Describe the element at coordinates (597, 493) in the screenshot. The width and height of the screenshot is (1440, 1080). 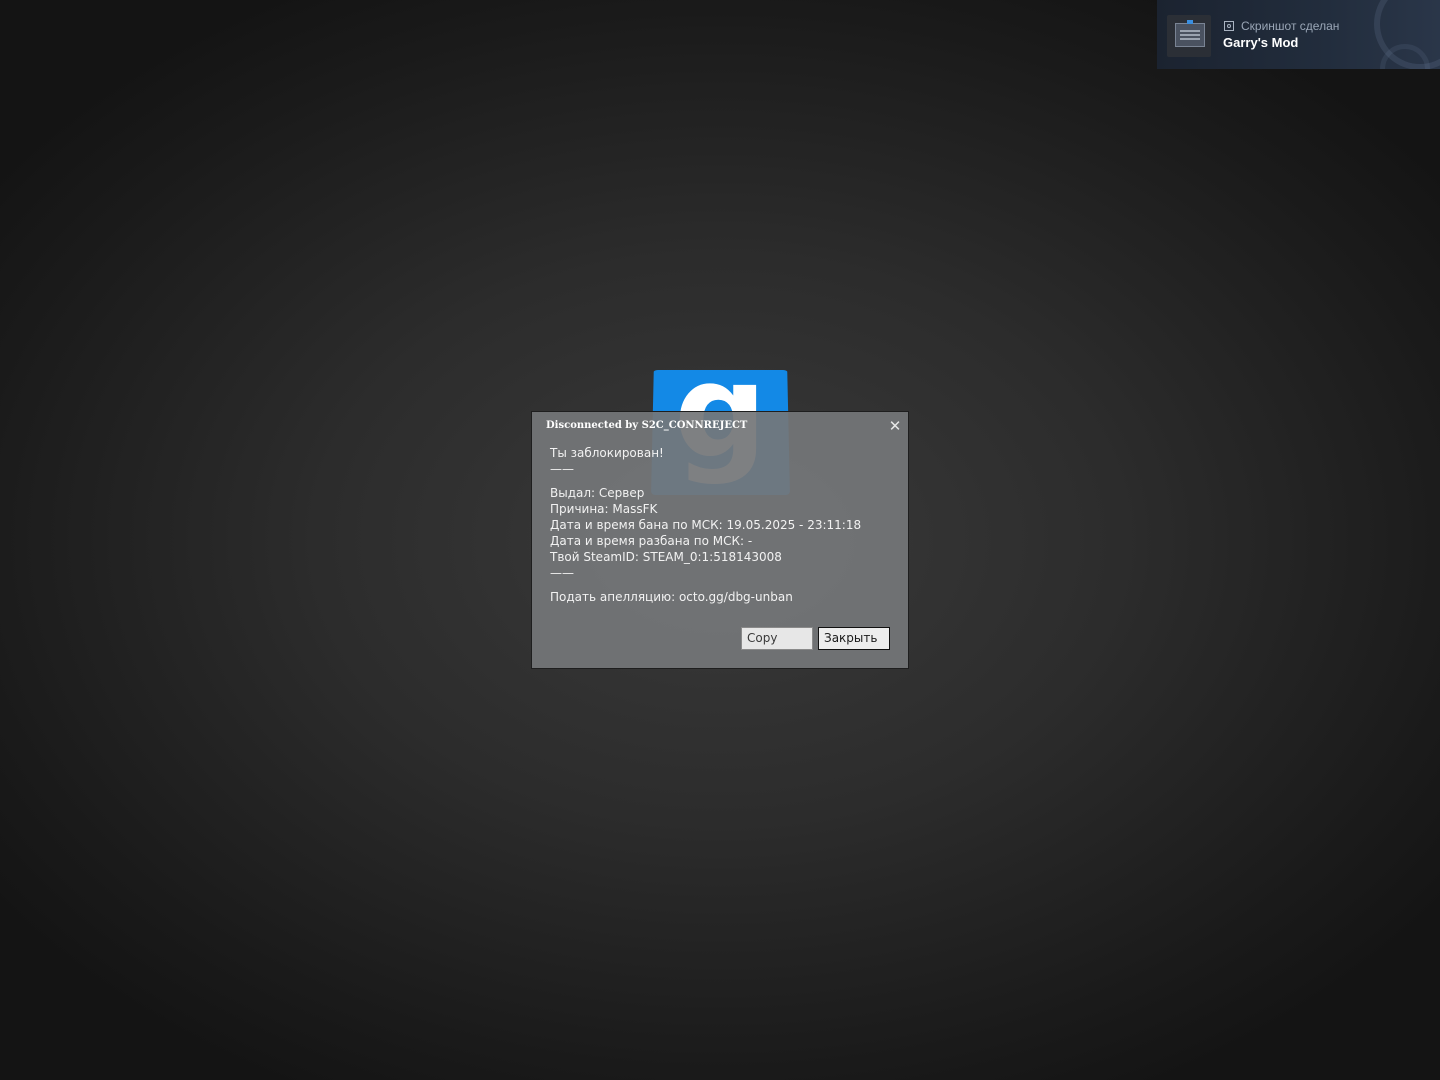
I see `ban-issuer: Выдал: Сервер` at that location.